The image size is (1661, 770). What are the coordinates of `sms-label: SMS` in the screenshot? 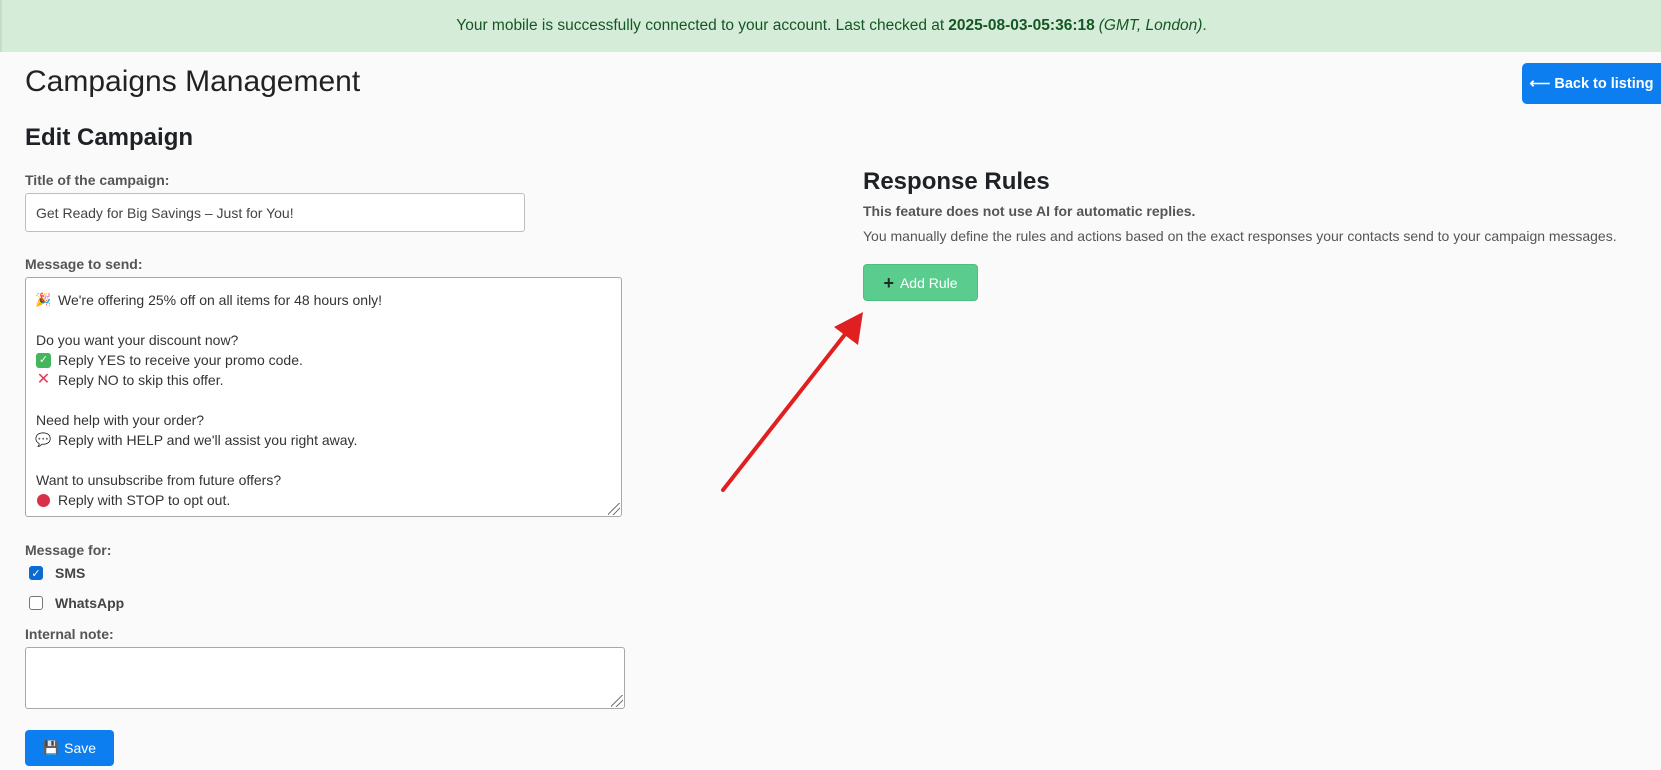 It's located at (70, 573).